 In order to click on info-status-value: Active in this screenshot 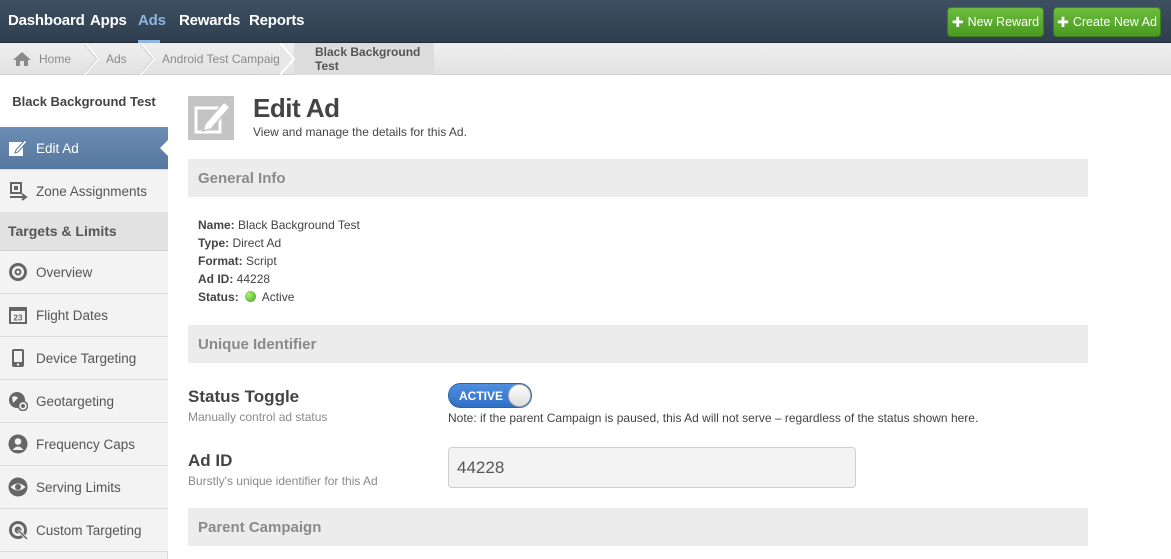, I will do `click(278, 297)`.